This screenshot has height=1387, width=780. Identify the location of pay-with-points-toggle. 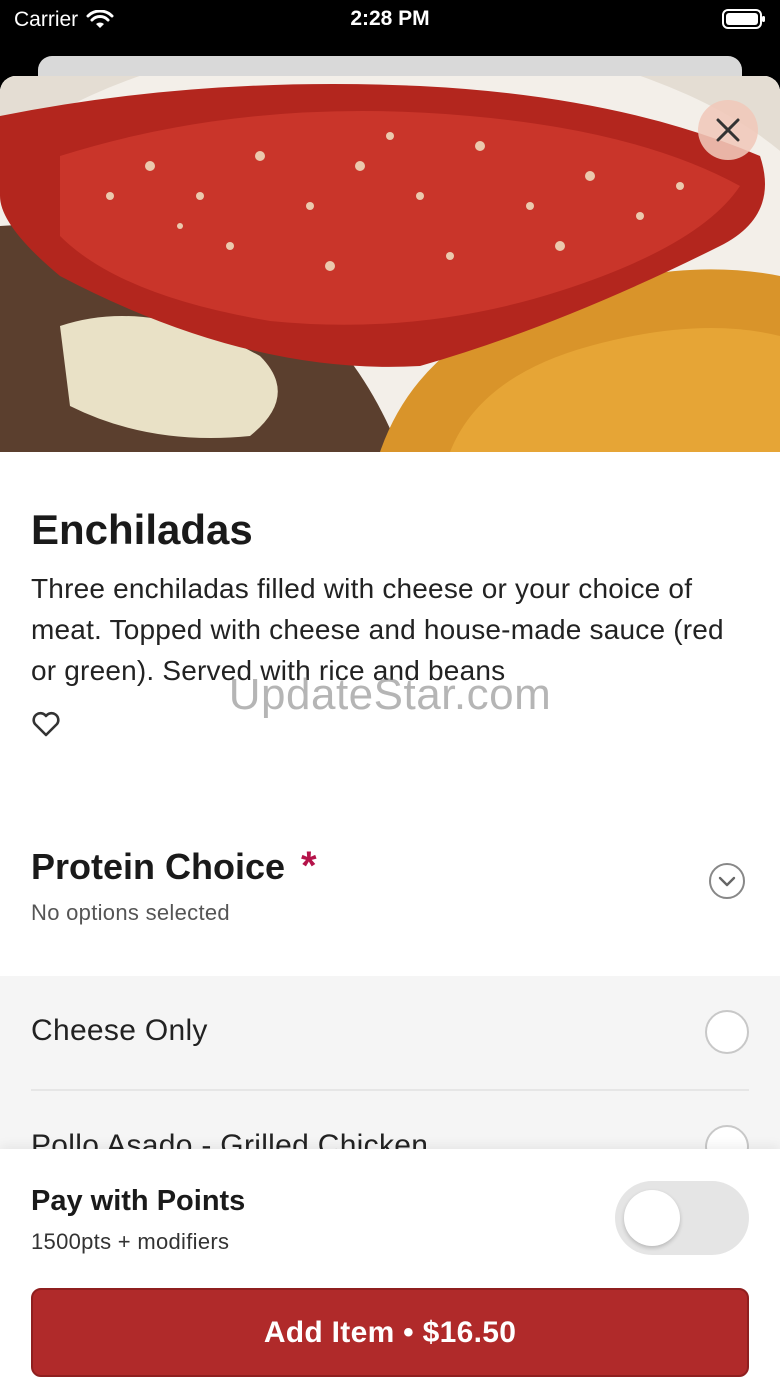
(682, 1218).